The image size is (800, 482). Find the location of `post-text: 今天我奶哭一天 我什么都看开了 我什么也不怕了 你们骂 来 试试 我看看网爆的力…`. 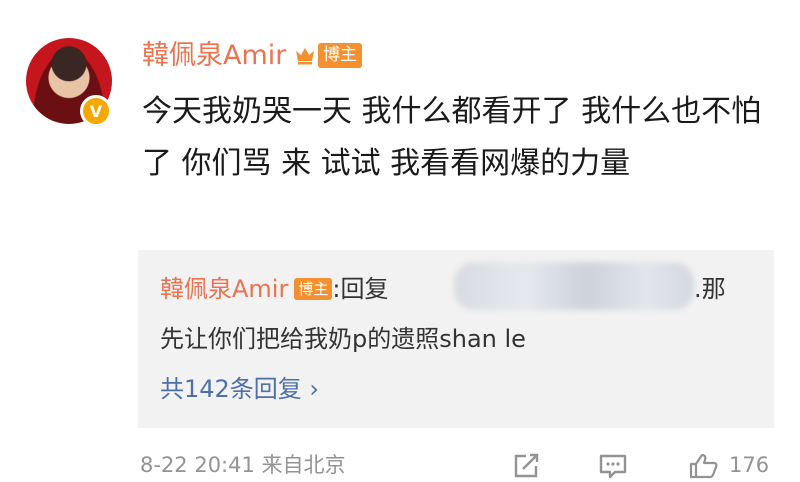

post-text: 今天我奶哭一天 我什么都看开了 我什么也不怕了 你们骂 来 试试 我看看网爆的力… is located at coordinates (452, 137).